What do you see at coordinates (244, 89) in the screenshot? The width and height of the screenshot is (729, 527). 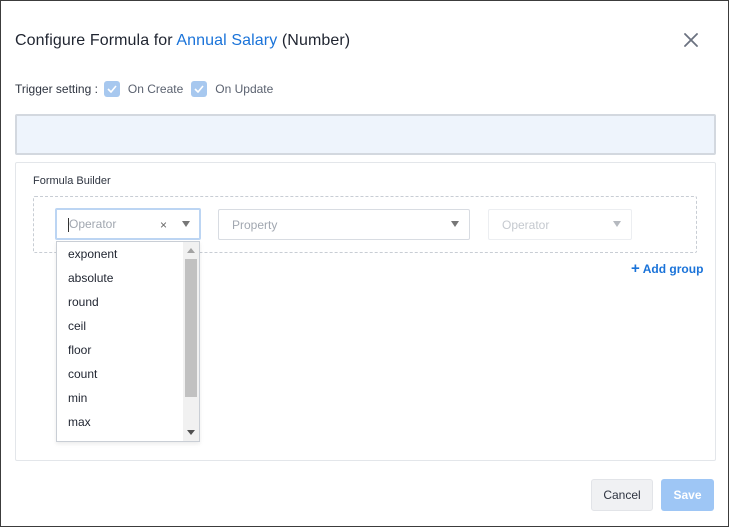 I see `on-update-label: On Update` at bounding box center [244, 89].